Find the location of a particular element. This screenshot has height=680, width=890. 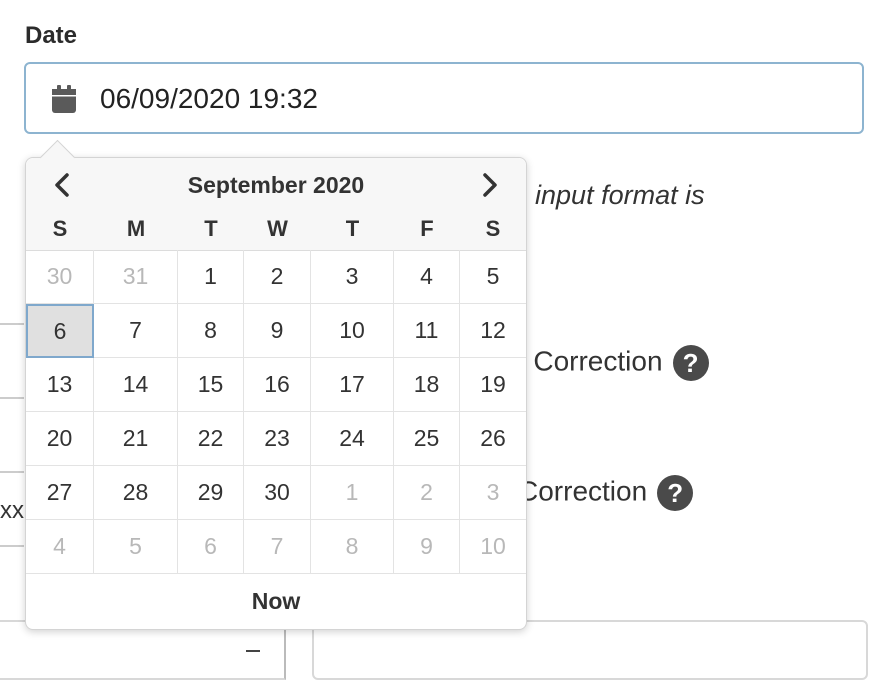

now-button: Now is located at coordinates (276, 601).